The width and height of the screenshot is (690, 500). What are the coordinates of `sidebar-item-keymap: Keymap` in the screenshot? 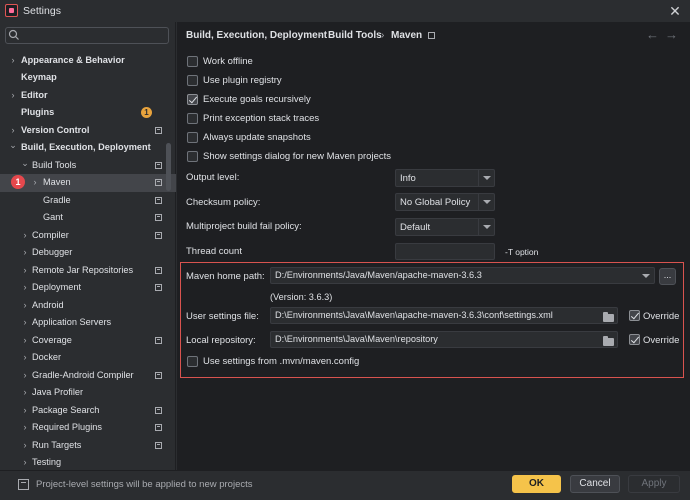 It's located at (88, 78).